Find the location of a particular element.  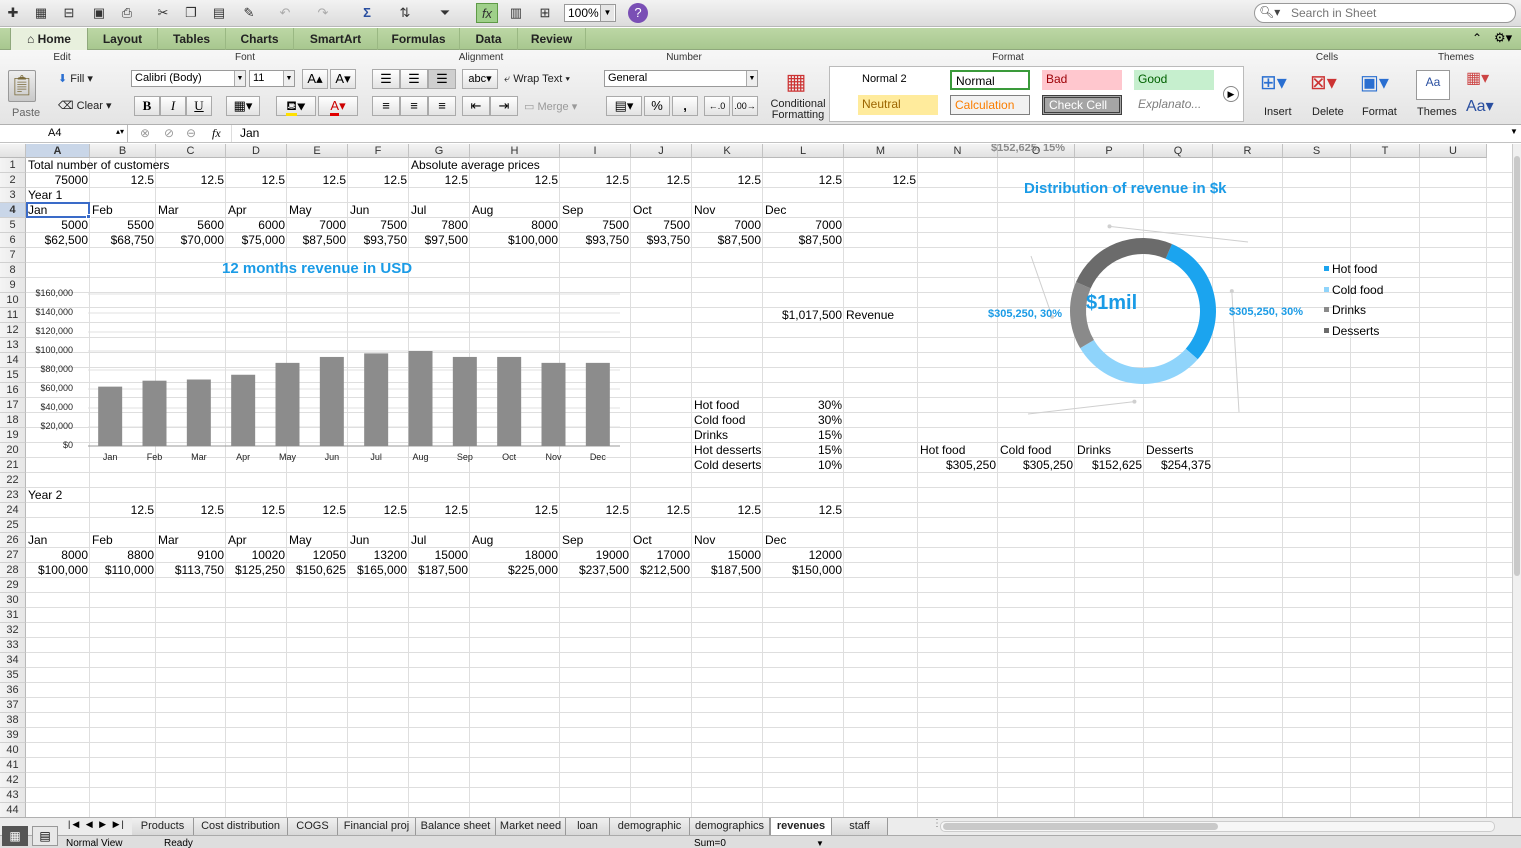

column-header: K is located at coordinates (727, 151).